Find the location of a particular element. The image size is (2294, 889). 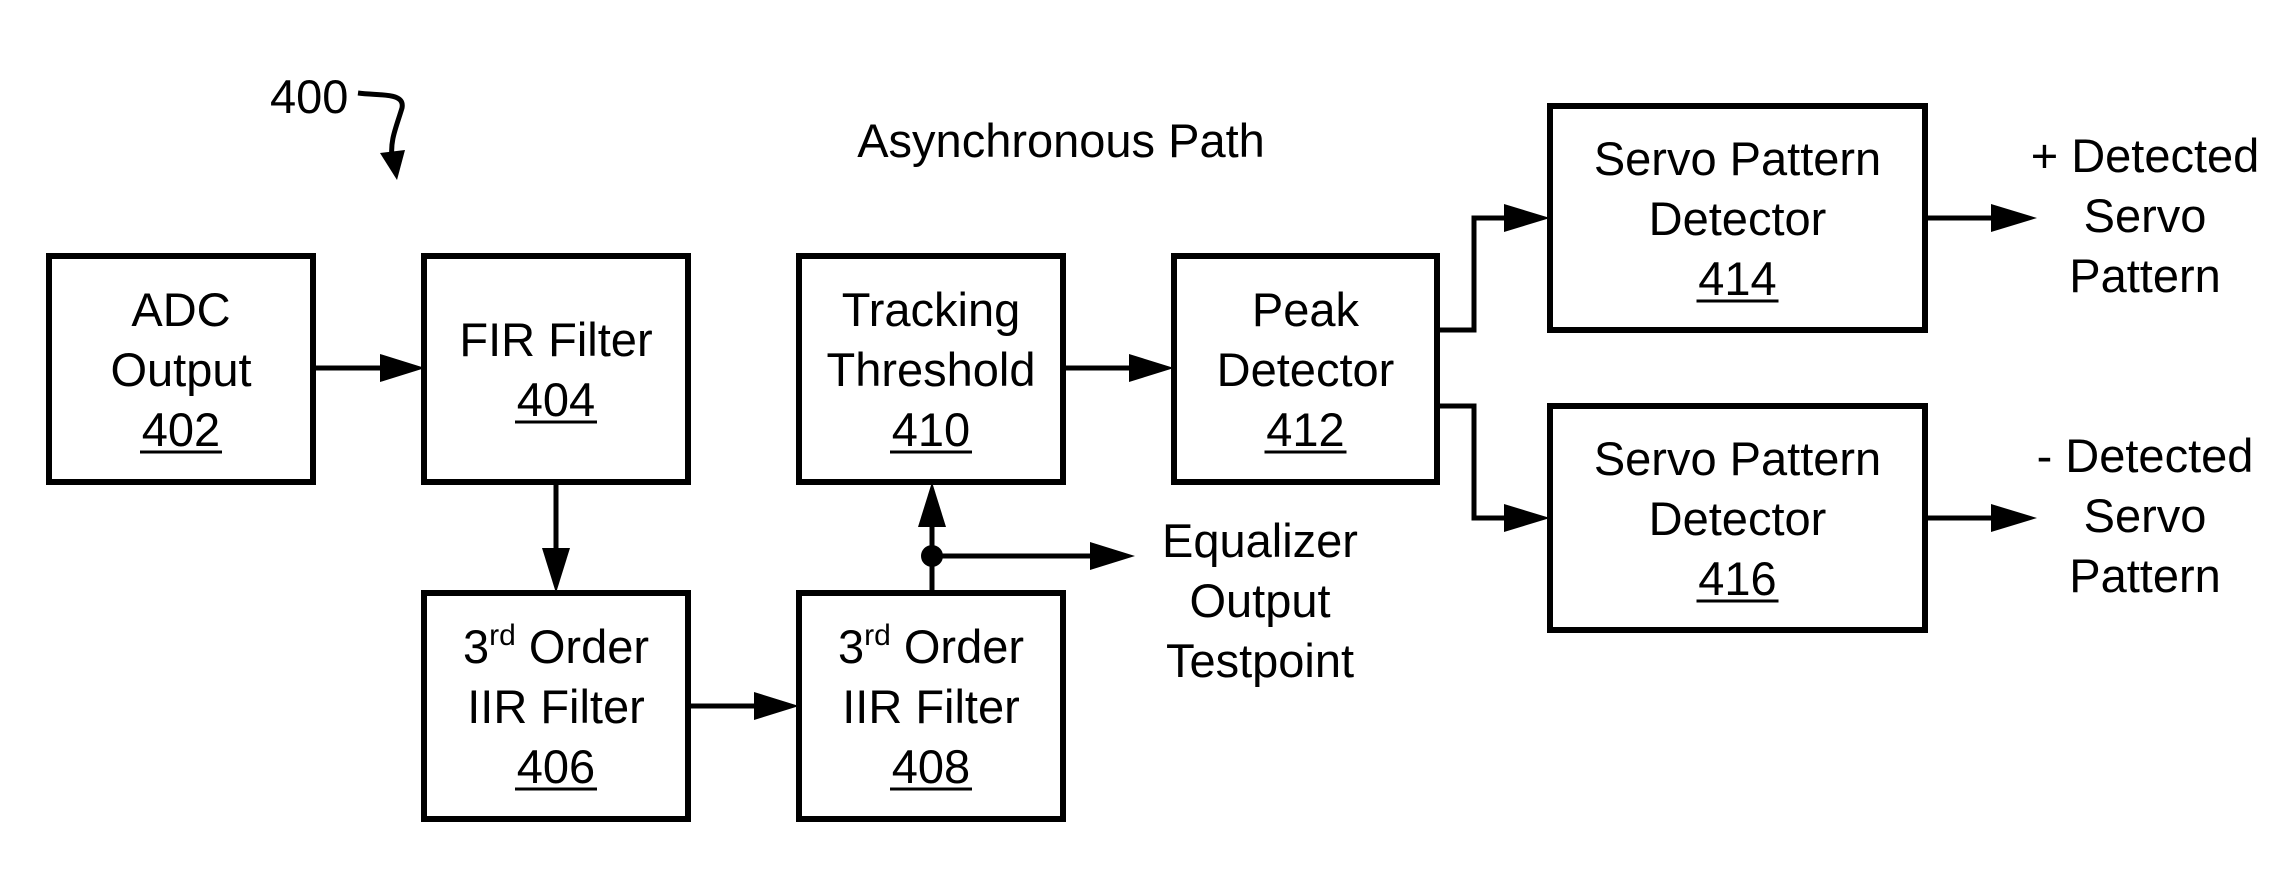

output-label-positive: + Detected is located at coordinates (2145, 155).